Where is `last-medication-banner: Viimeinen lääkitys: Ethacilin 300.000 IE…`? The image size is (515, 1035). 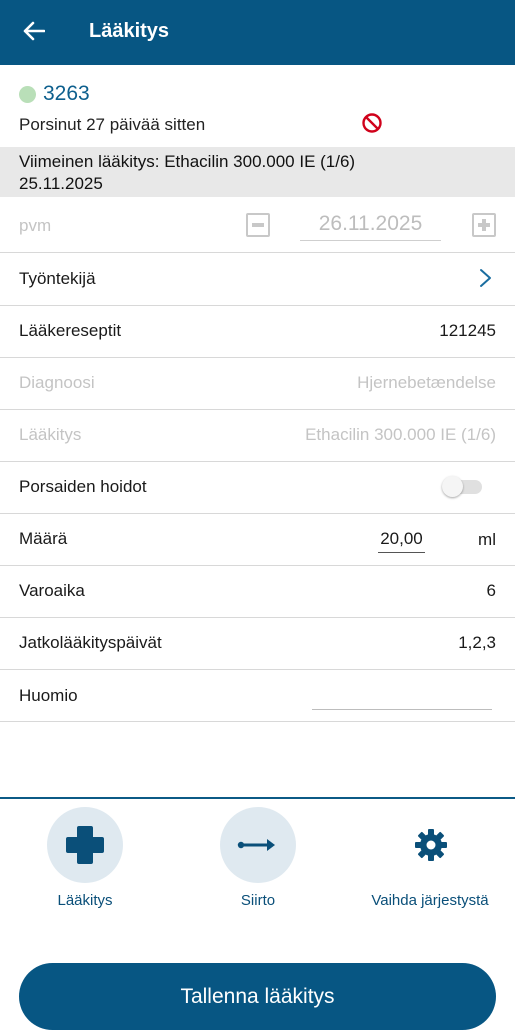
last-medication-banner: Viimeinen lääkitys: Ethacilin 300.000 IE… is located at coordinates (257, 172).